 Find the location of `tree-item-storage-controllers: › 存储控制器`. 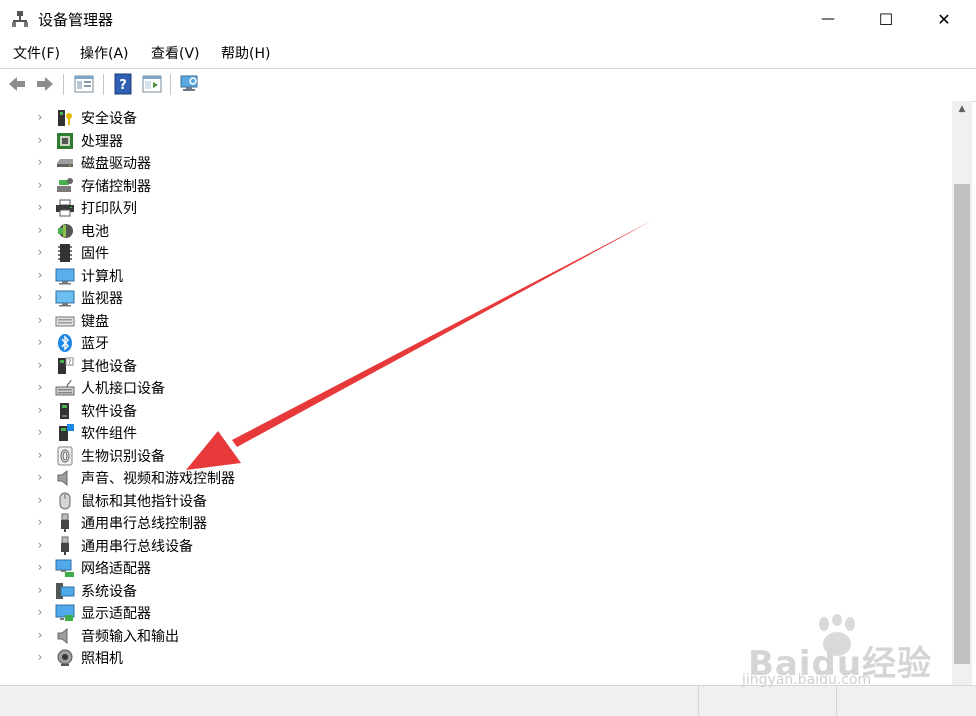

tree-item-storage-controllers: › 存储控制器 is located at coordinates (450, 186).